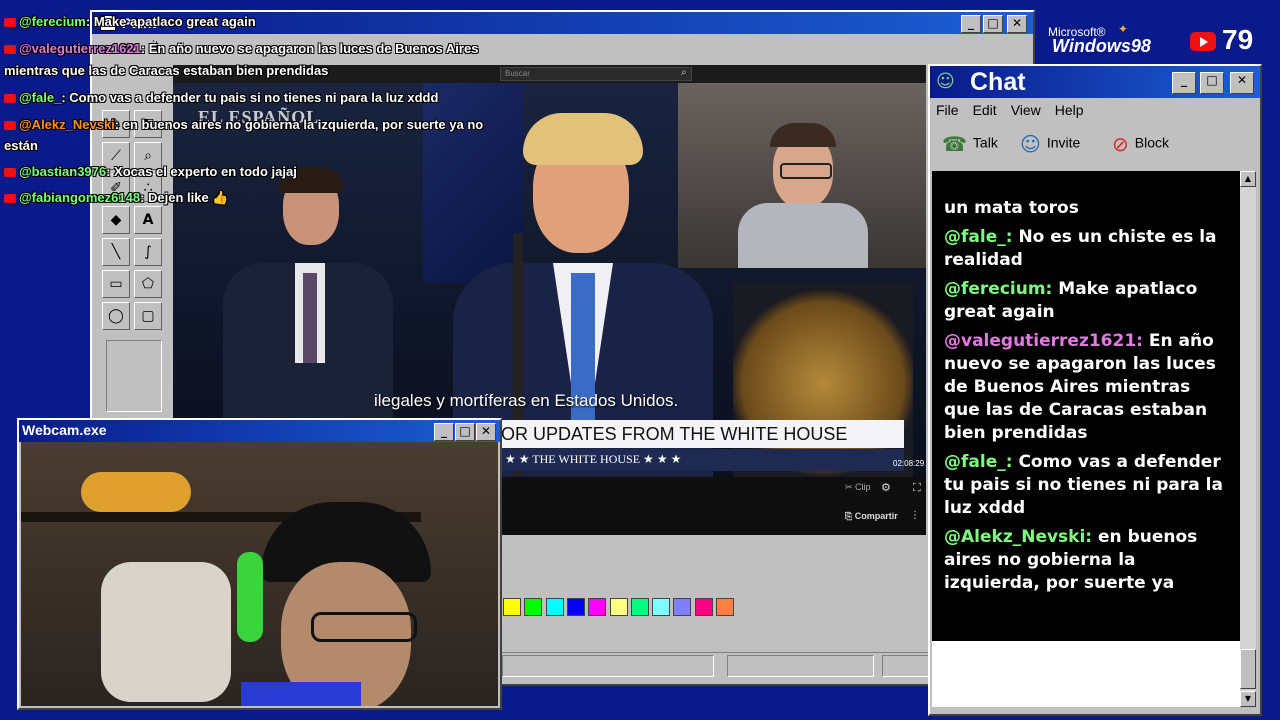 The image size is (1280, 720). Describe the element at coordinates (116, 284) in the screenshot. I see `rectangle-icon: ▭` at that location.